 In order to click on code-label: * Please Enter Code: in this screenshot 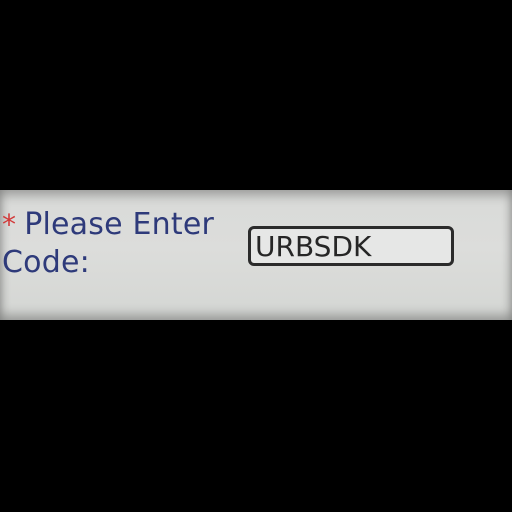, I will do `click(117, 244)`.